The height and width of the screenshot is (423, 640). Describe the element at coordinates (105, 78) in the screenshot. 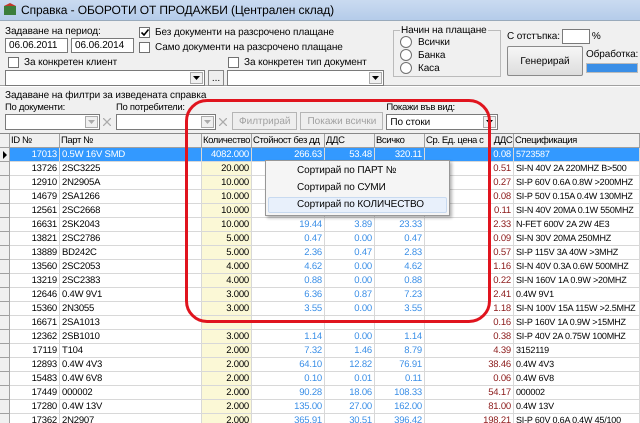

I see `client-dropdown` at that location.